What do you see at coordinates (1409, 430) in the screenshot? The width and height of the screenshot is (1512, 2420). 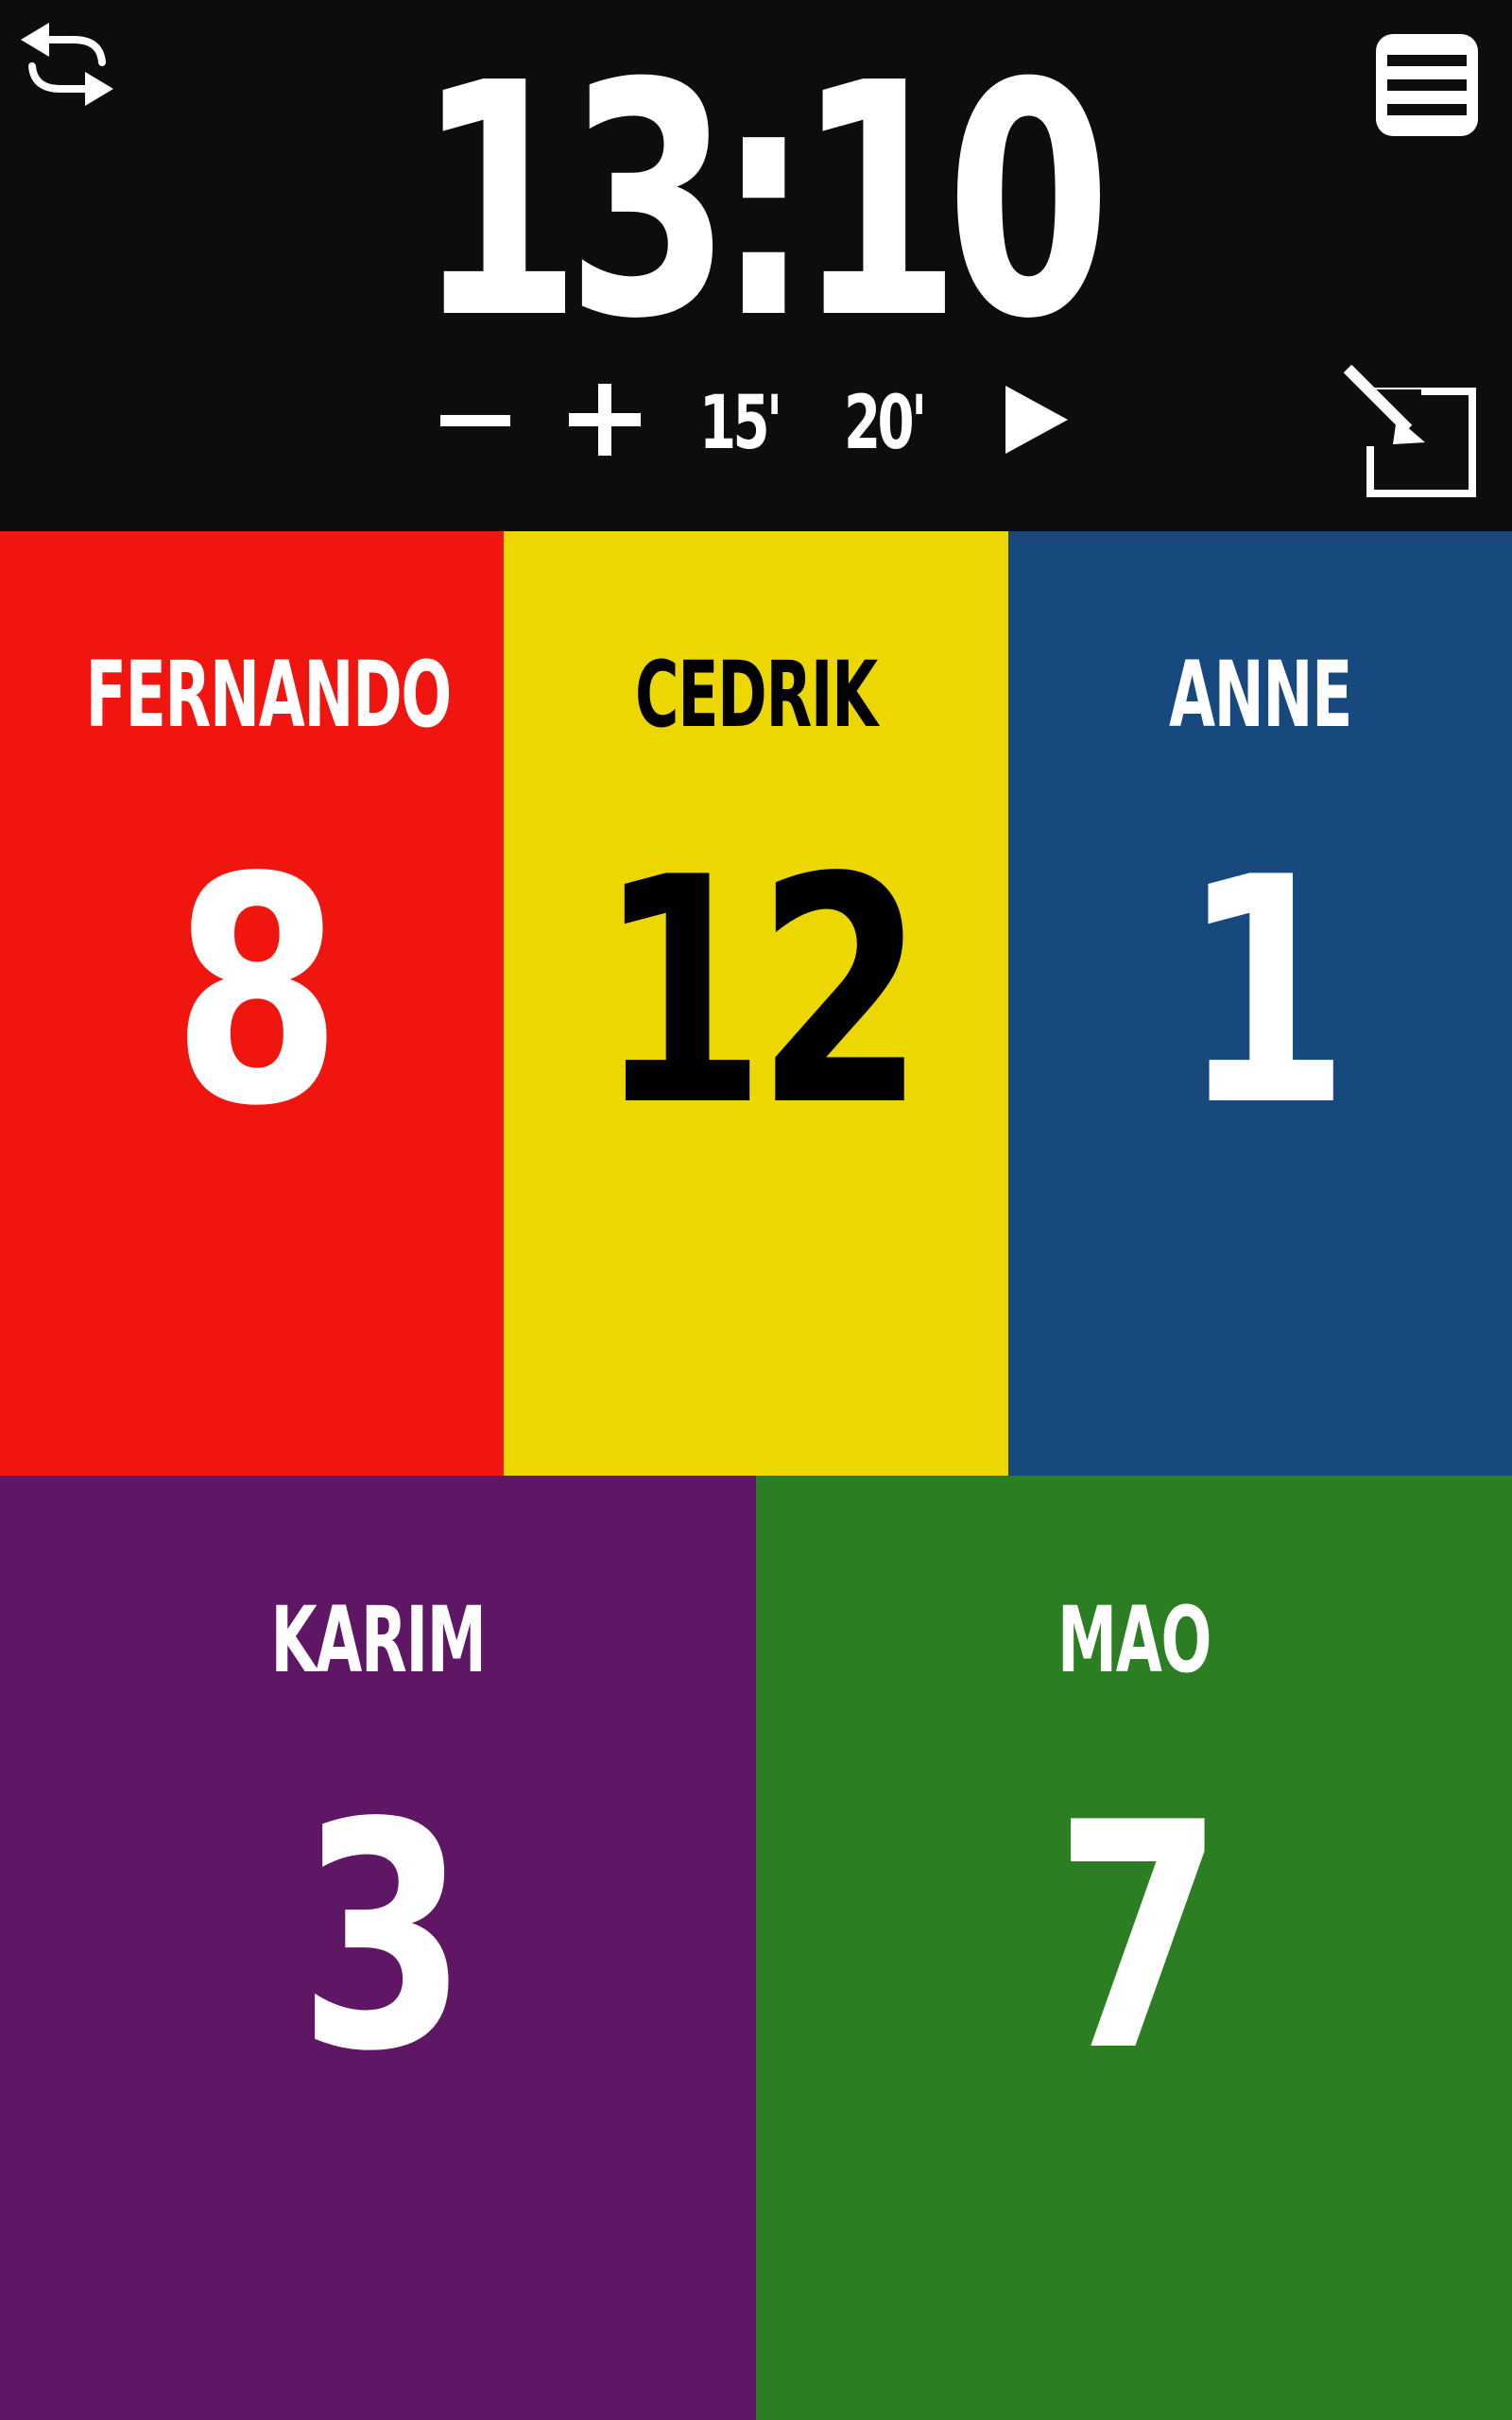 I see `exit-fullscreen-icon` at bounding box center [1409, 430].